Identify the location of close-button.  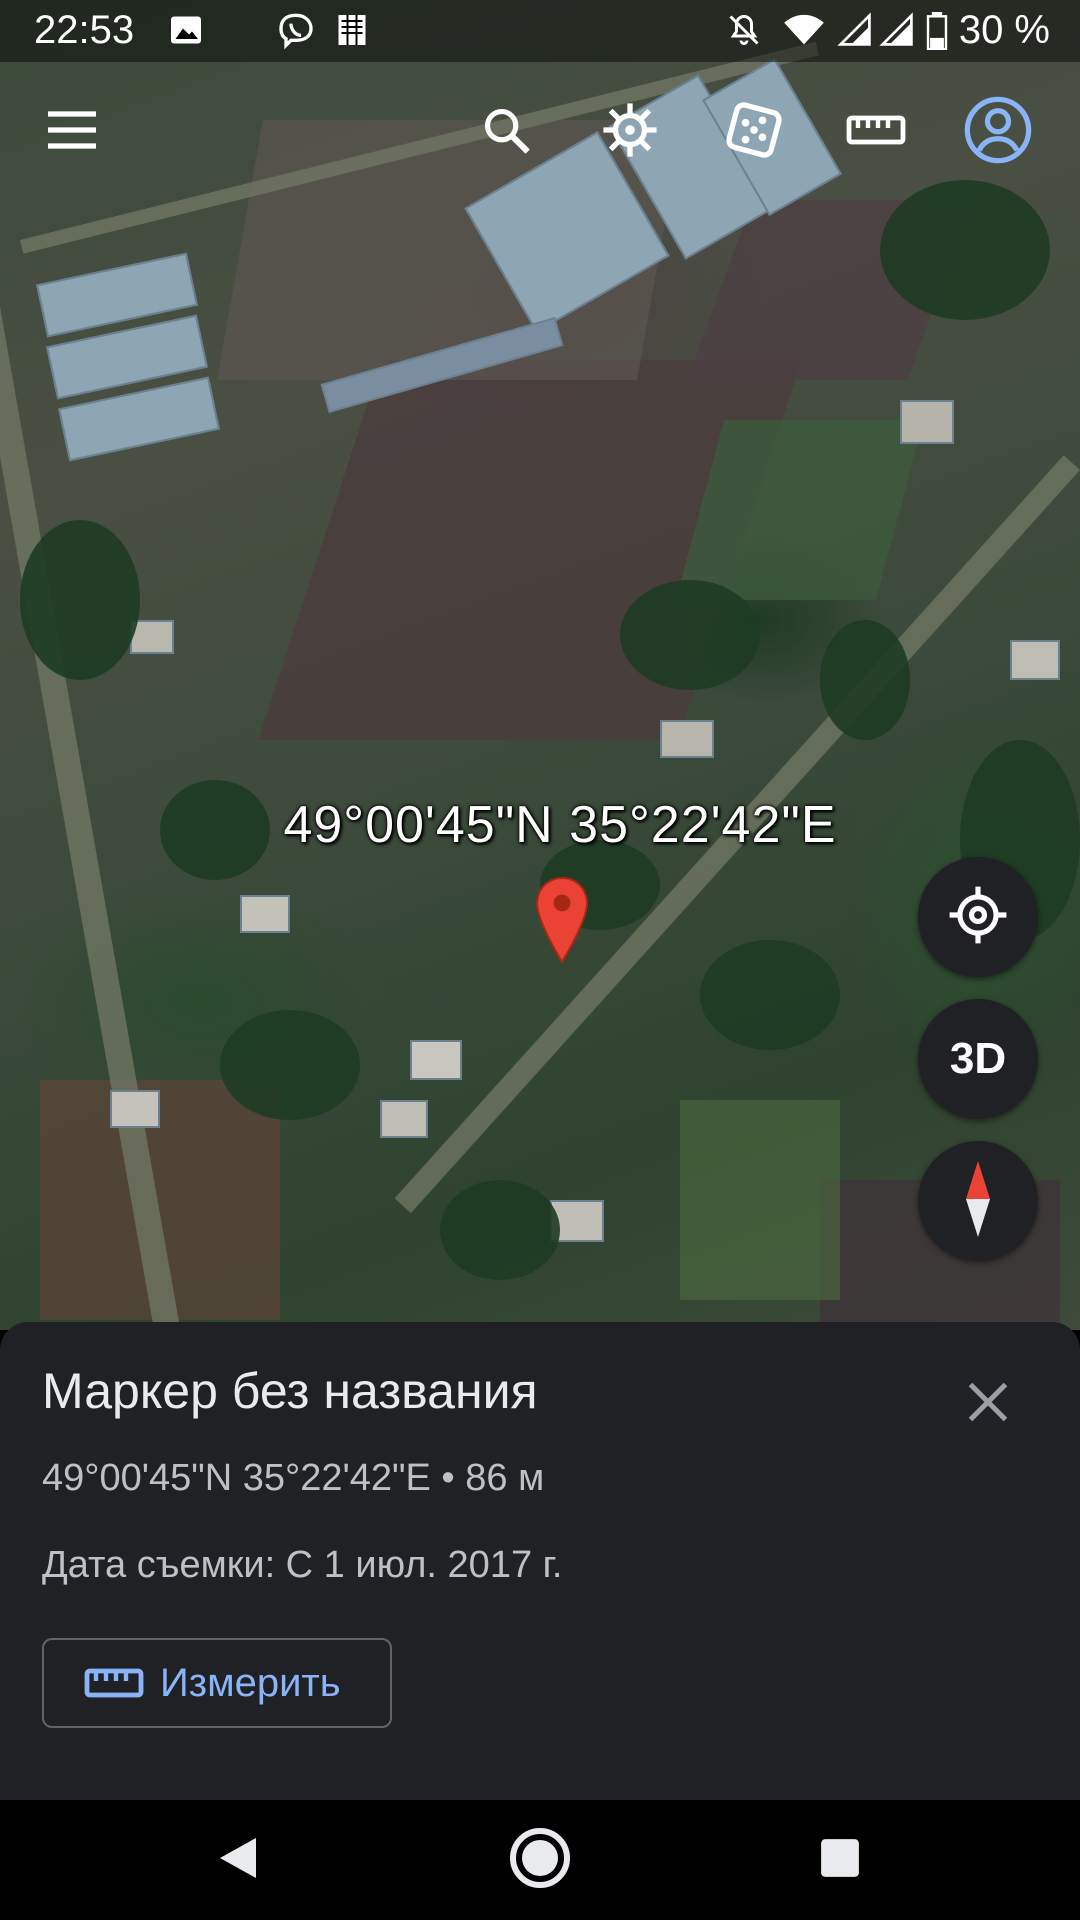
(988, 1402).